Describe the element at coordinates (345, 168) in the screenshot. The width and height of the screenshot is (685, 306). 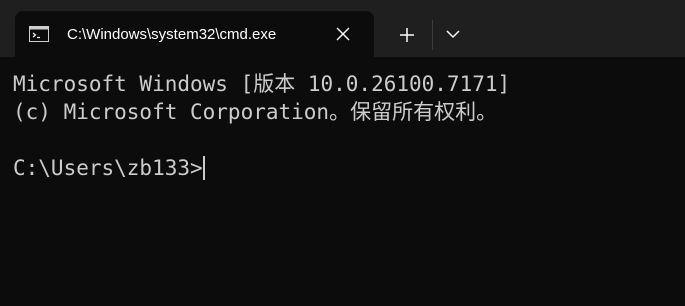
I see `prompt-line: C:\Users\zb133>` at that location.